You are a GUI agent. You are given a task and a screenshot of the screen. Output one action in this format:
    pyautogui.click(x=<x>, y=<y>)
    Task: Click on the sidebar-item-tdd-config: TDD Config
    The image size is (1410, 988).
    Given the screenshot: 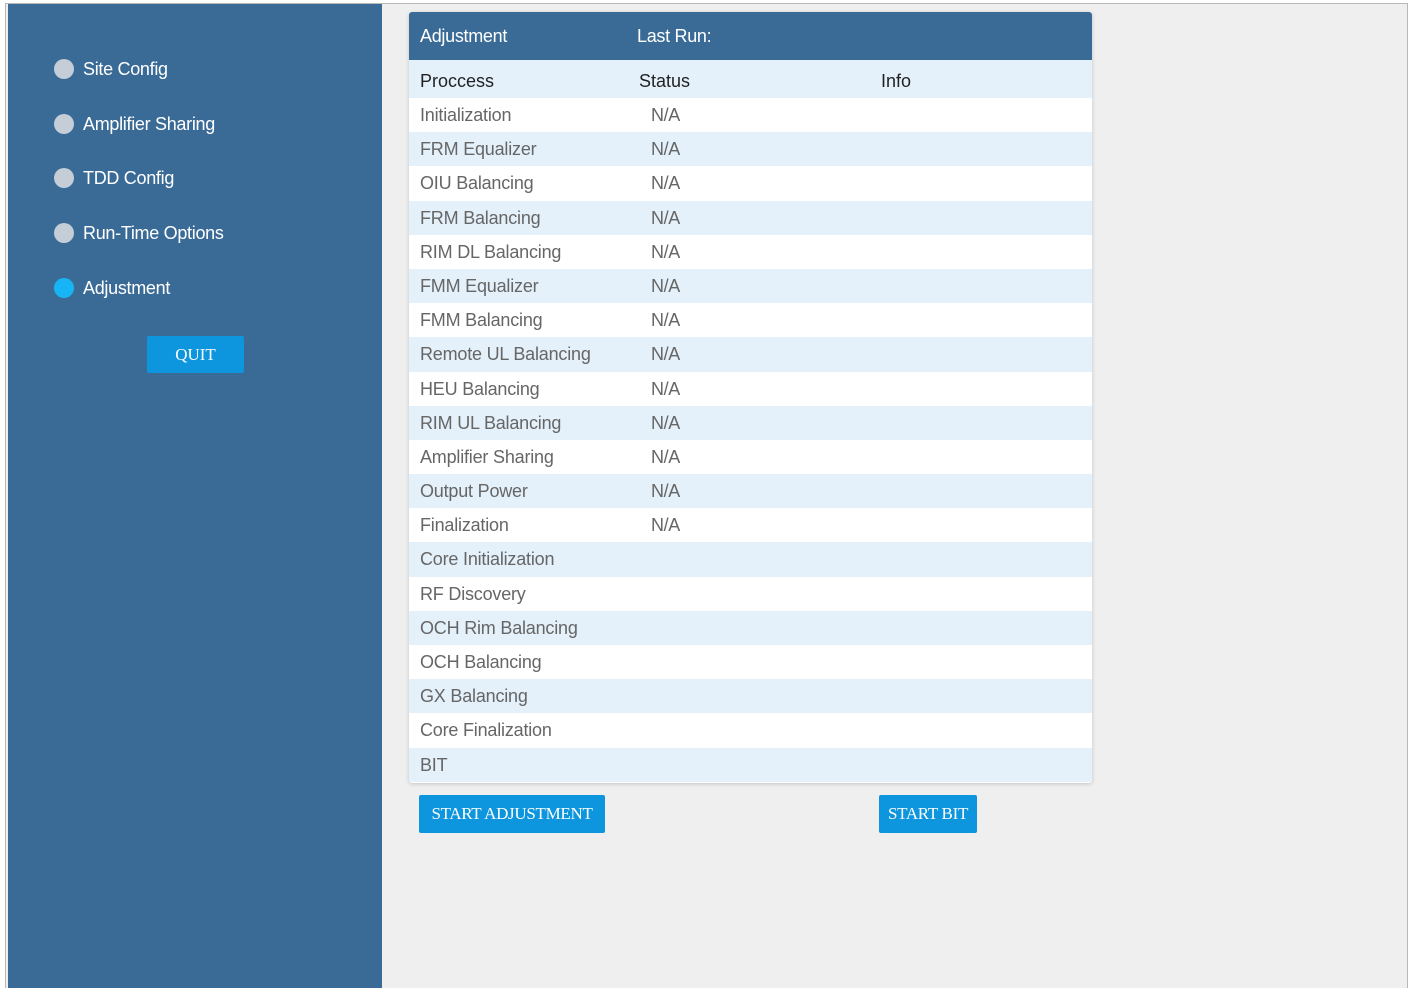 What is the action you would take?
    pyautogui.click(x=114, y=178)
    